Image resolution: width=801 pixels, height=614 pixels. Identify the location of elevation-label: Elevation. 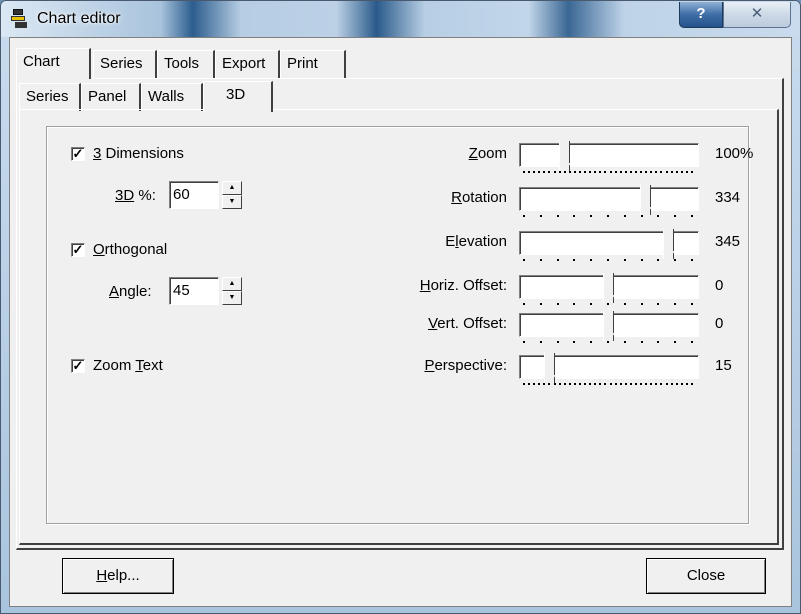
(476, 241).